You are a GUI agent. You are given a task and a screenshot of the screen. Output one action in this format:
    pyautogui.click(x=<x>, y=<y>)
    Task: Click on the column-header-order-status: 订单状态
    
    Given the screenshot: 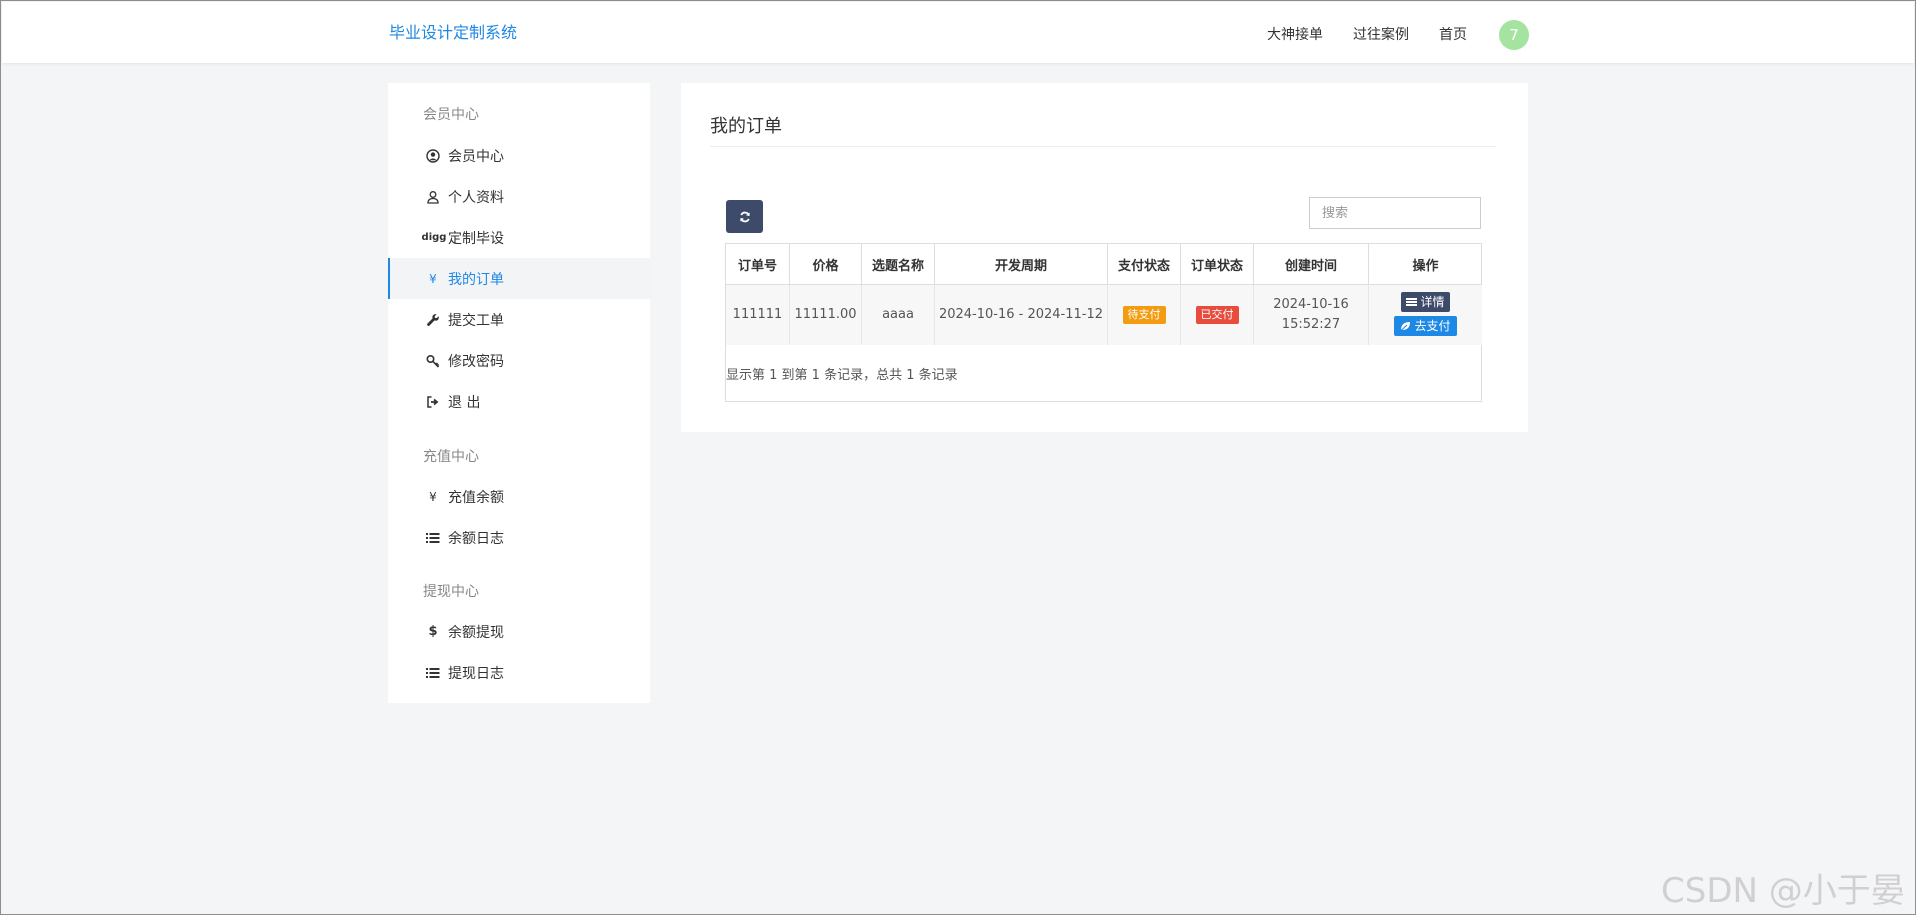 What is the action you would take?
    pyautogui.click(x=1217, y=264)
    